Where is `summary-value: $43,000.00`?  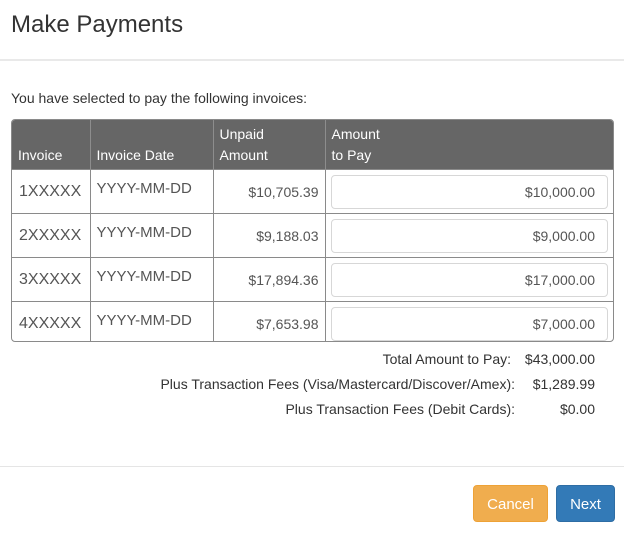 summary-value: $43,000.00 is located at coordinates (559, 359).